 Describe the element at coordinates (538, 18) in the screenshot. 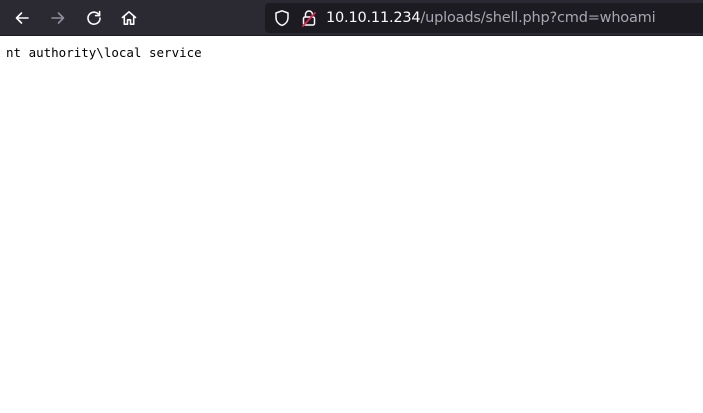

I see `url-path: /uploads/shell.php?cmd=whoami` at that location.